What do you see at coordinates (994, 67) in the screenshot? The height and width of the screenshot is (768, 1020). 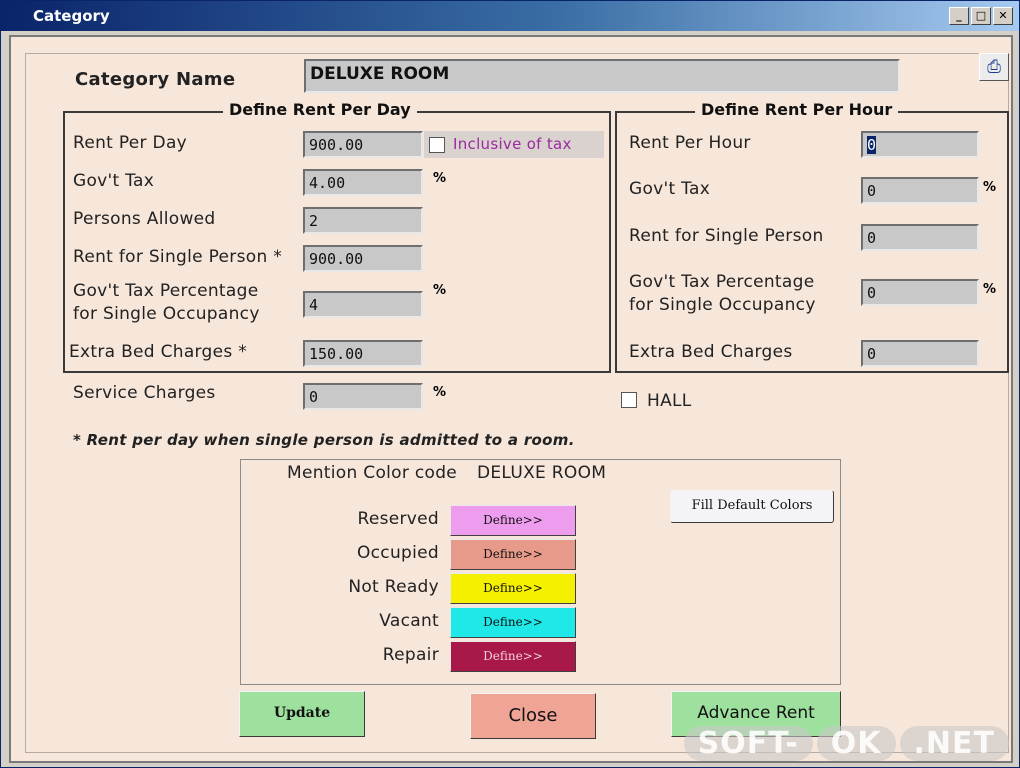 I see `printer-icon: ⎙` at bounding box center [994, 67].